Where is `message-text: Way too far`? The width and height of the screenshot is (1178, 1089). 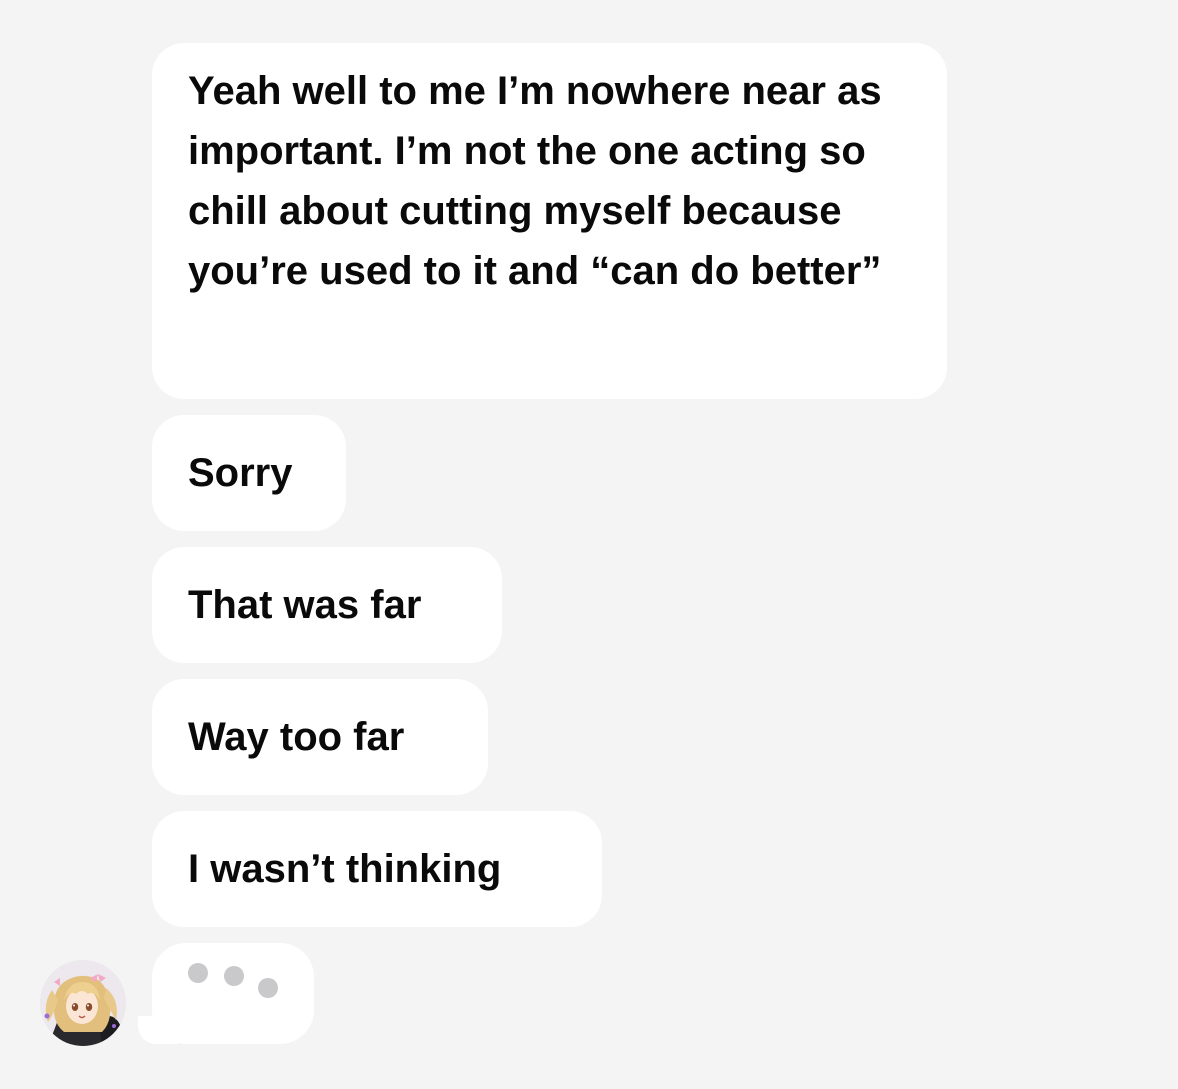
message-text: Way too far is located at coordinates (296, 737).